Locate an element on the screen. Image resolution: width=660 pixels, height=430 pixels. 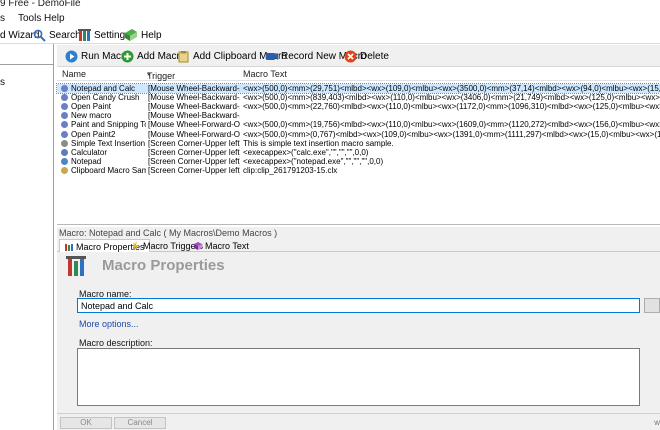
column-header-name: Name is located at coordinates (74, 74).